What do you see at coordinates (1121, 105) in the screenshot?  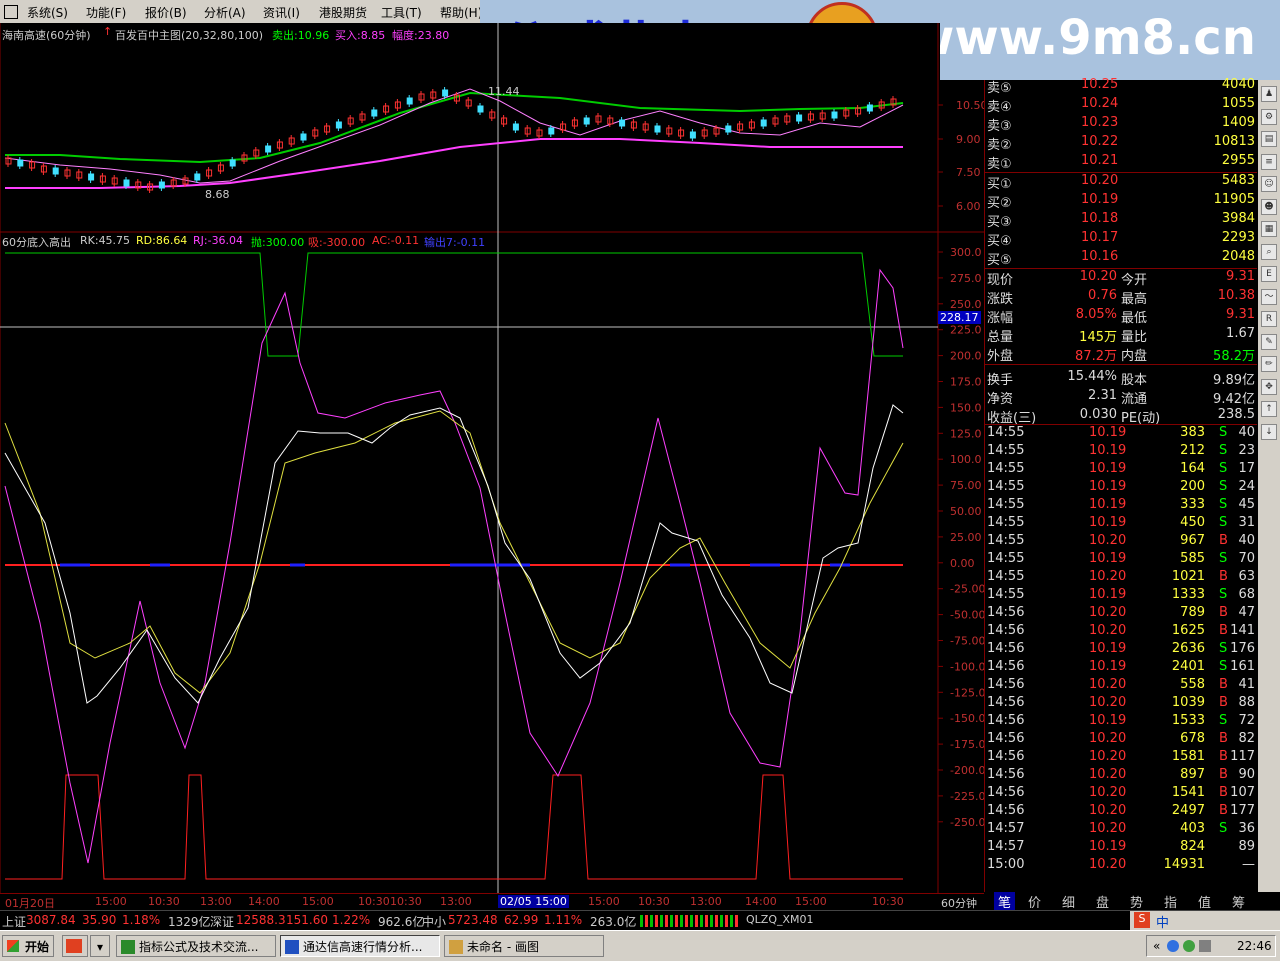 I see `ask-row: 卖④ 10.24 1055` at bounding box center [1121, 105].